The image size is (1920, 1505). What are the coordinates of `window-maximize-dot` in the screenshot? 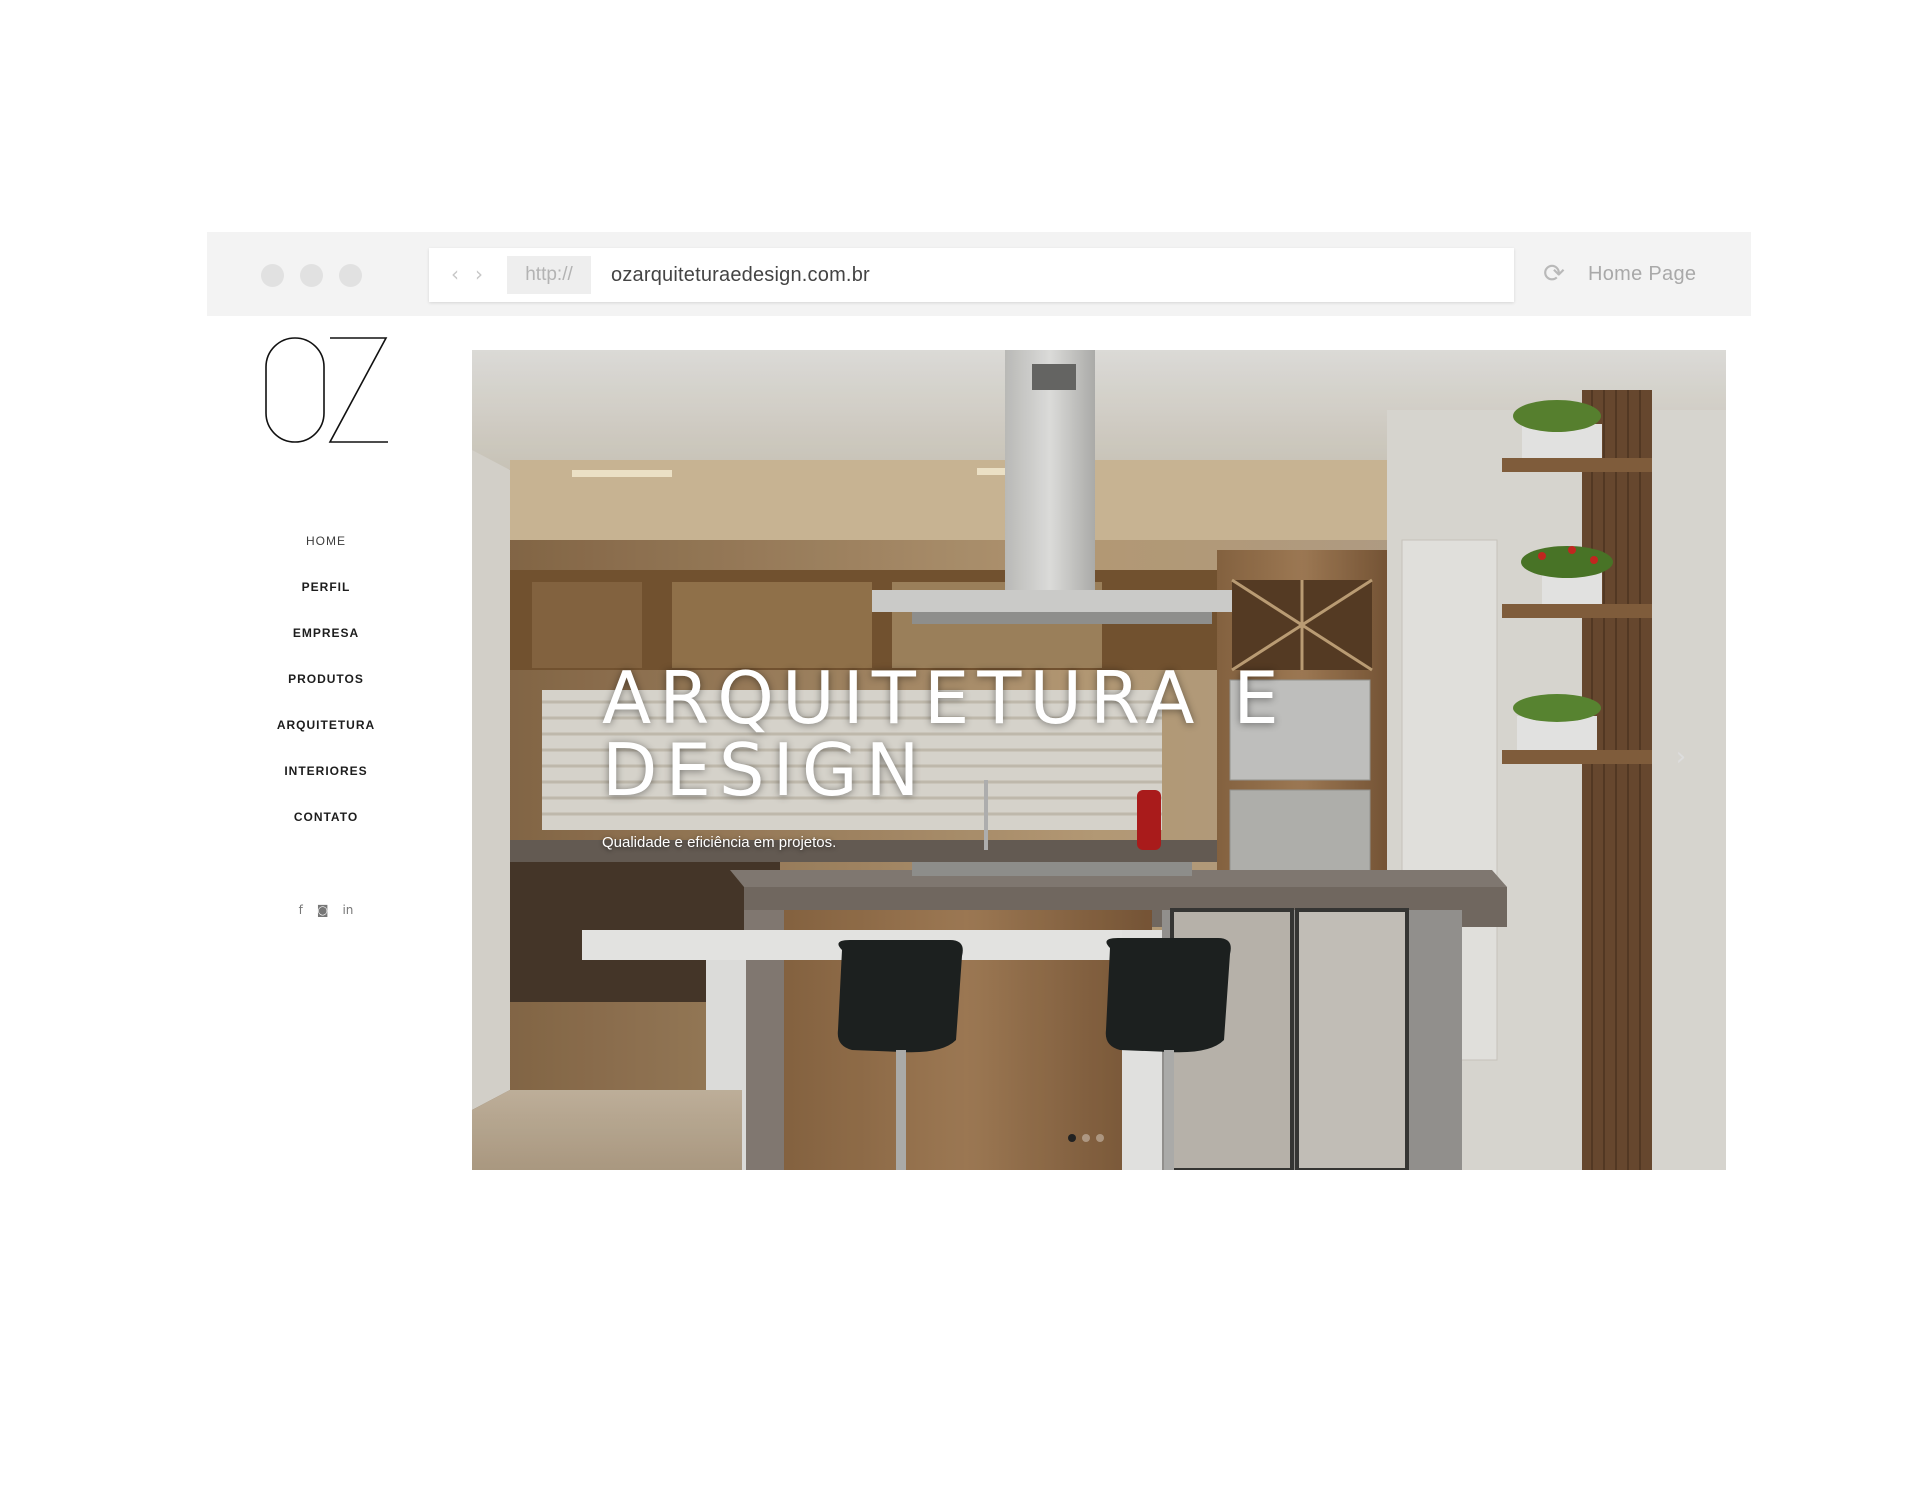 It's located at (350, 275).